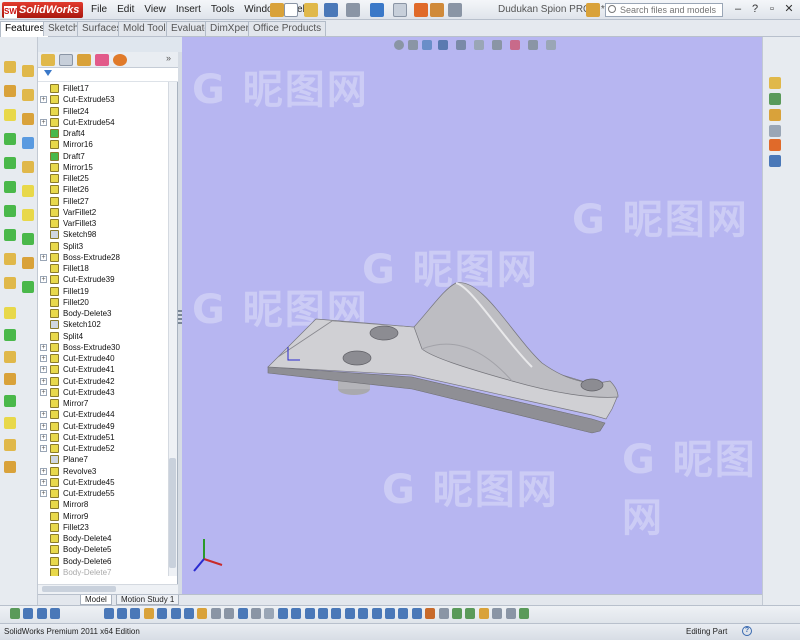 The width and height of the screenshot is (800, 640). Describe the element at coordinates (103, 133) in the screenshot. I see `feature-tree-item: Draft4` at that location.